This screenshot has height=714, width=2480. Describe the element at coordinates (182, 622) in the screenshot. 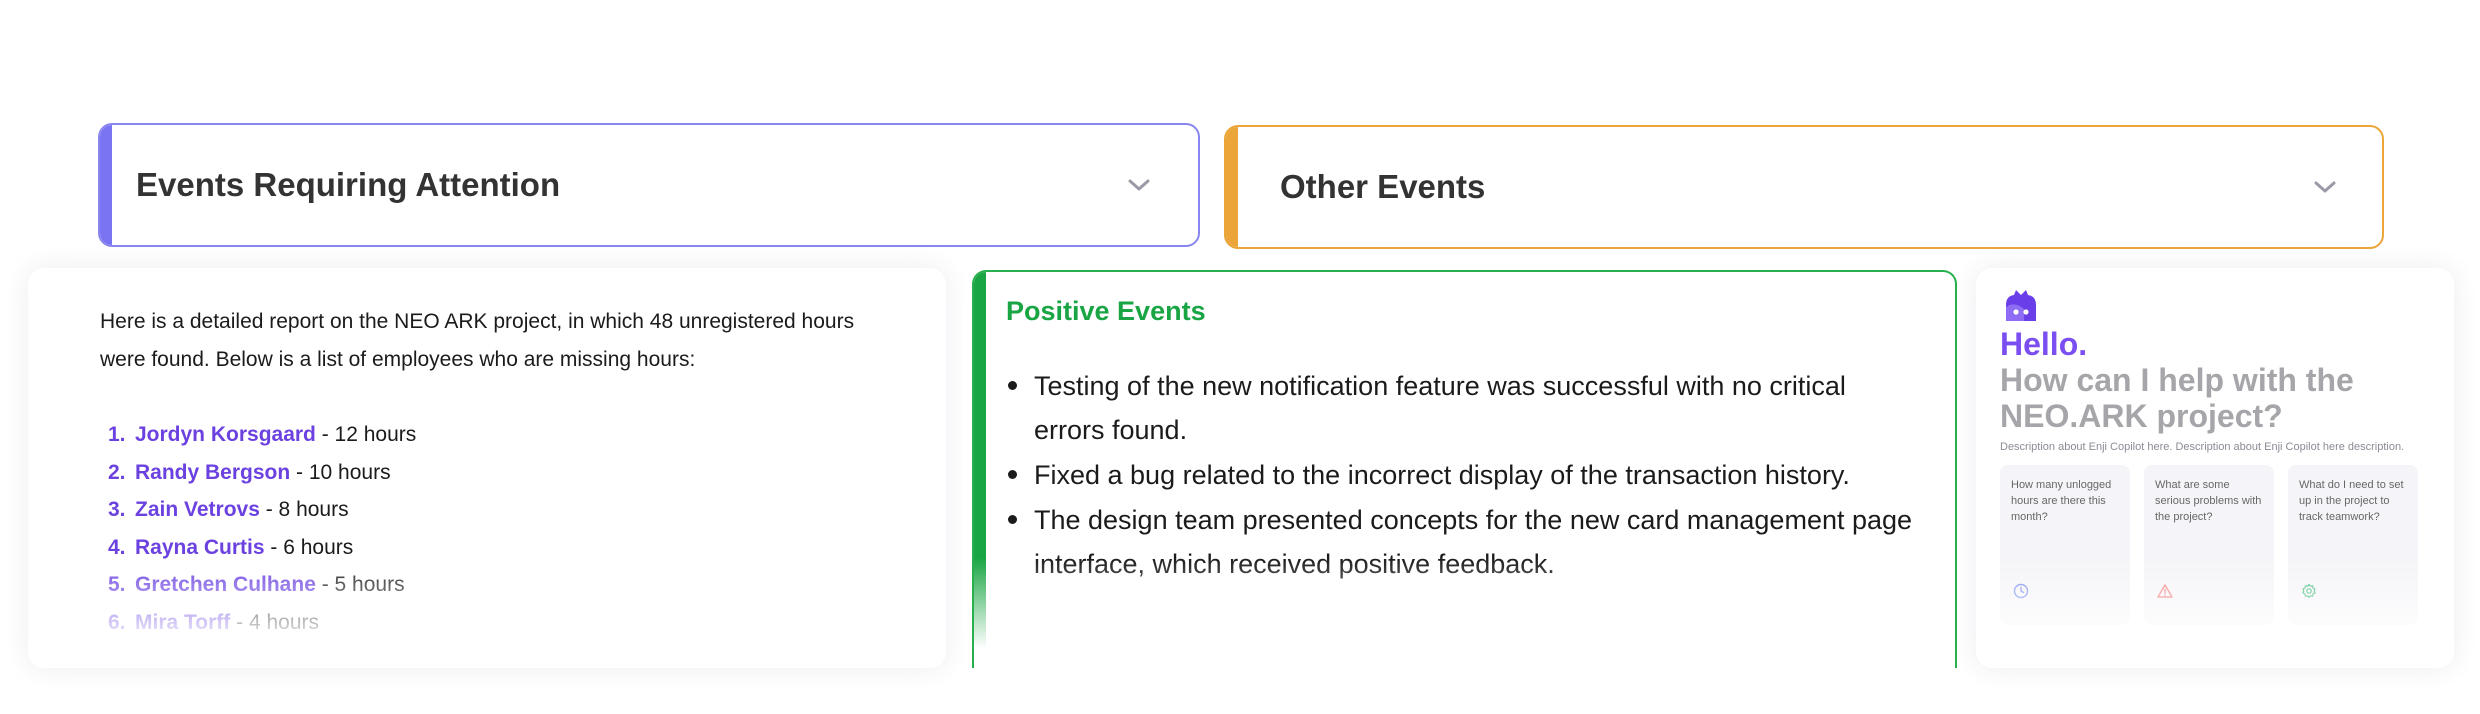

I see `employee-name: Mira Torff` at that location.